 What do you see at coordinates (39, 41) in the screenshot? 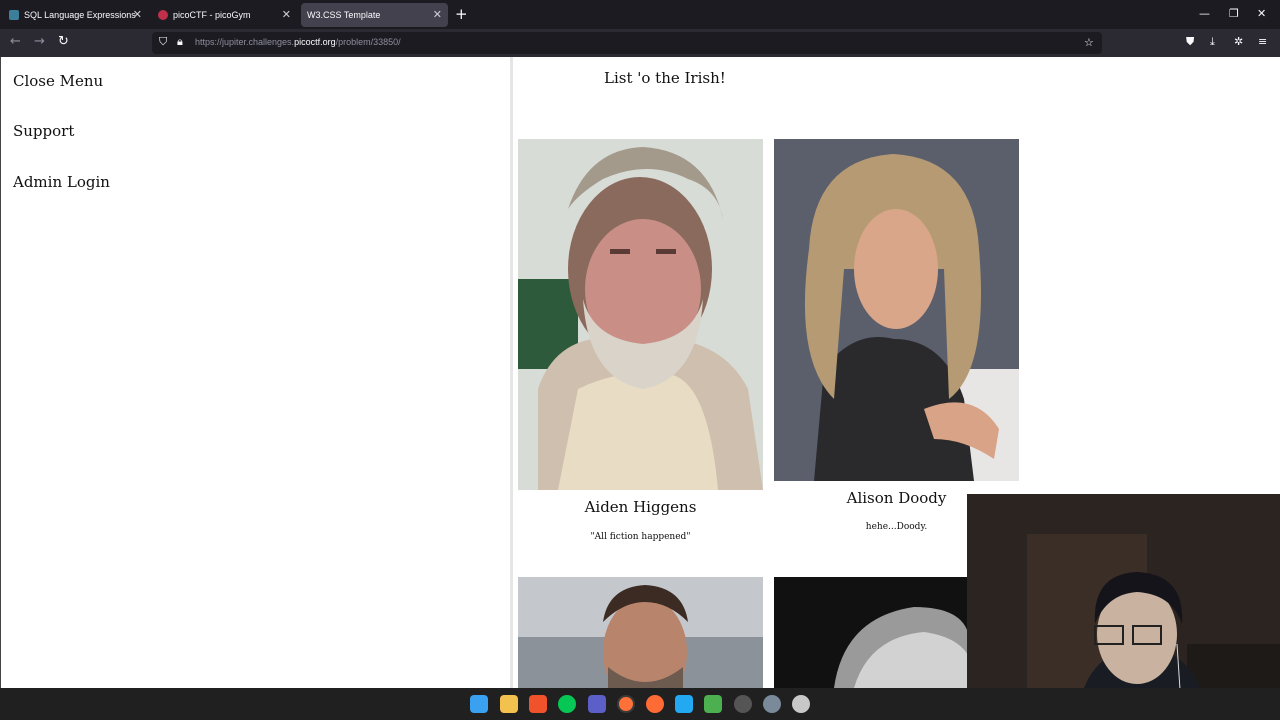
I see `forward-arrow-icon: →` at bounding box center [39, 41].